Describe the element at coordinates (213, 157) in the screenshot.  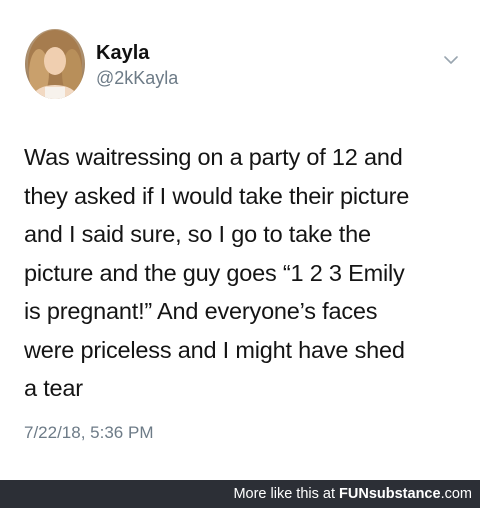
I see `tweet-text-line: Was waitressing on a party of 12 and` at that location.